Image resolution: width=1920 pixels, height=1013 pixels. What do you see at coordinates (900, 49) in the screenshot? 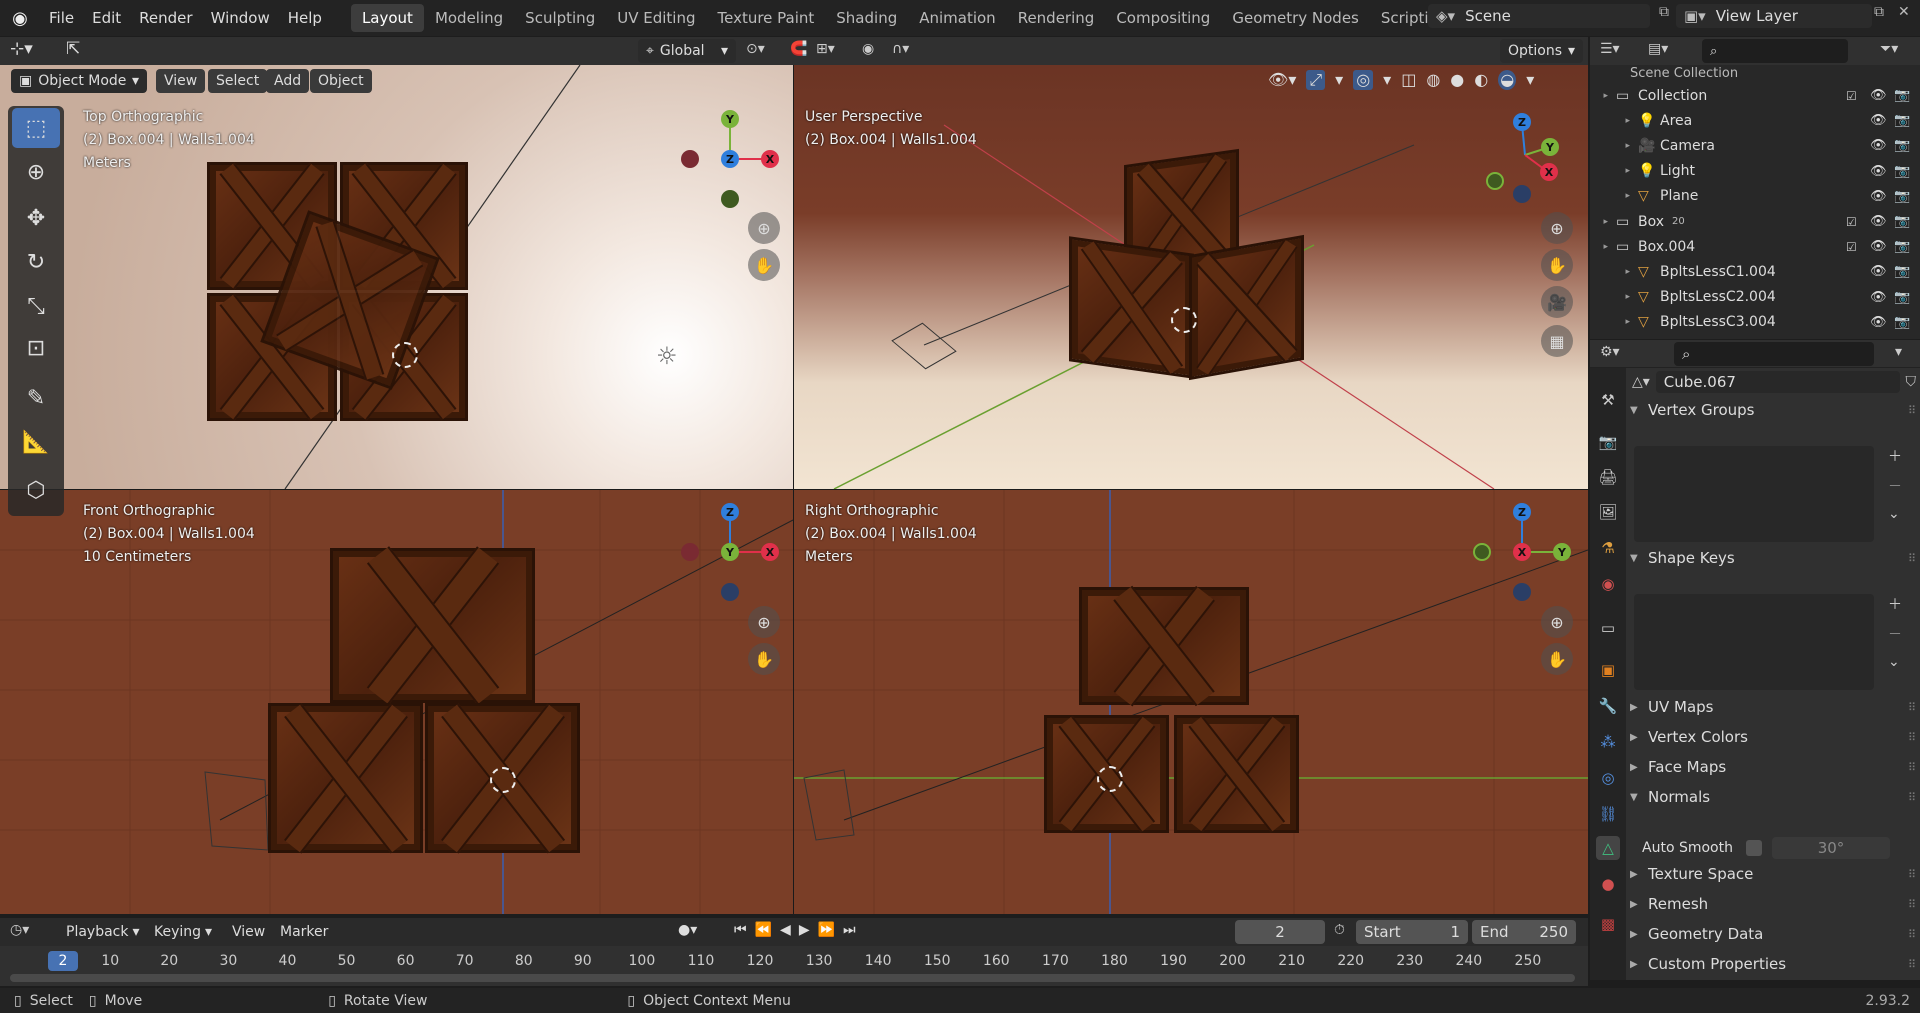
I see `falloff-icon: ∩▾` at bounding box center [900, 49].